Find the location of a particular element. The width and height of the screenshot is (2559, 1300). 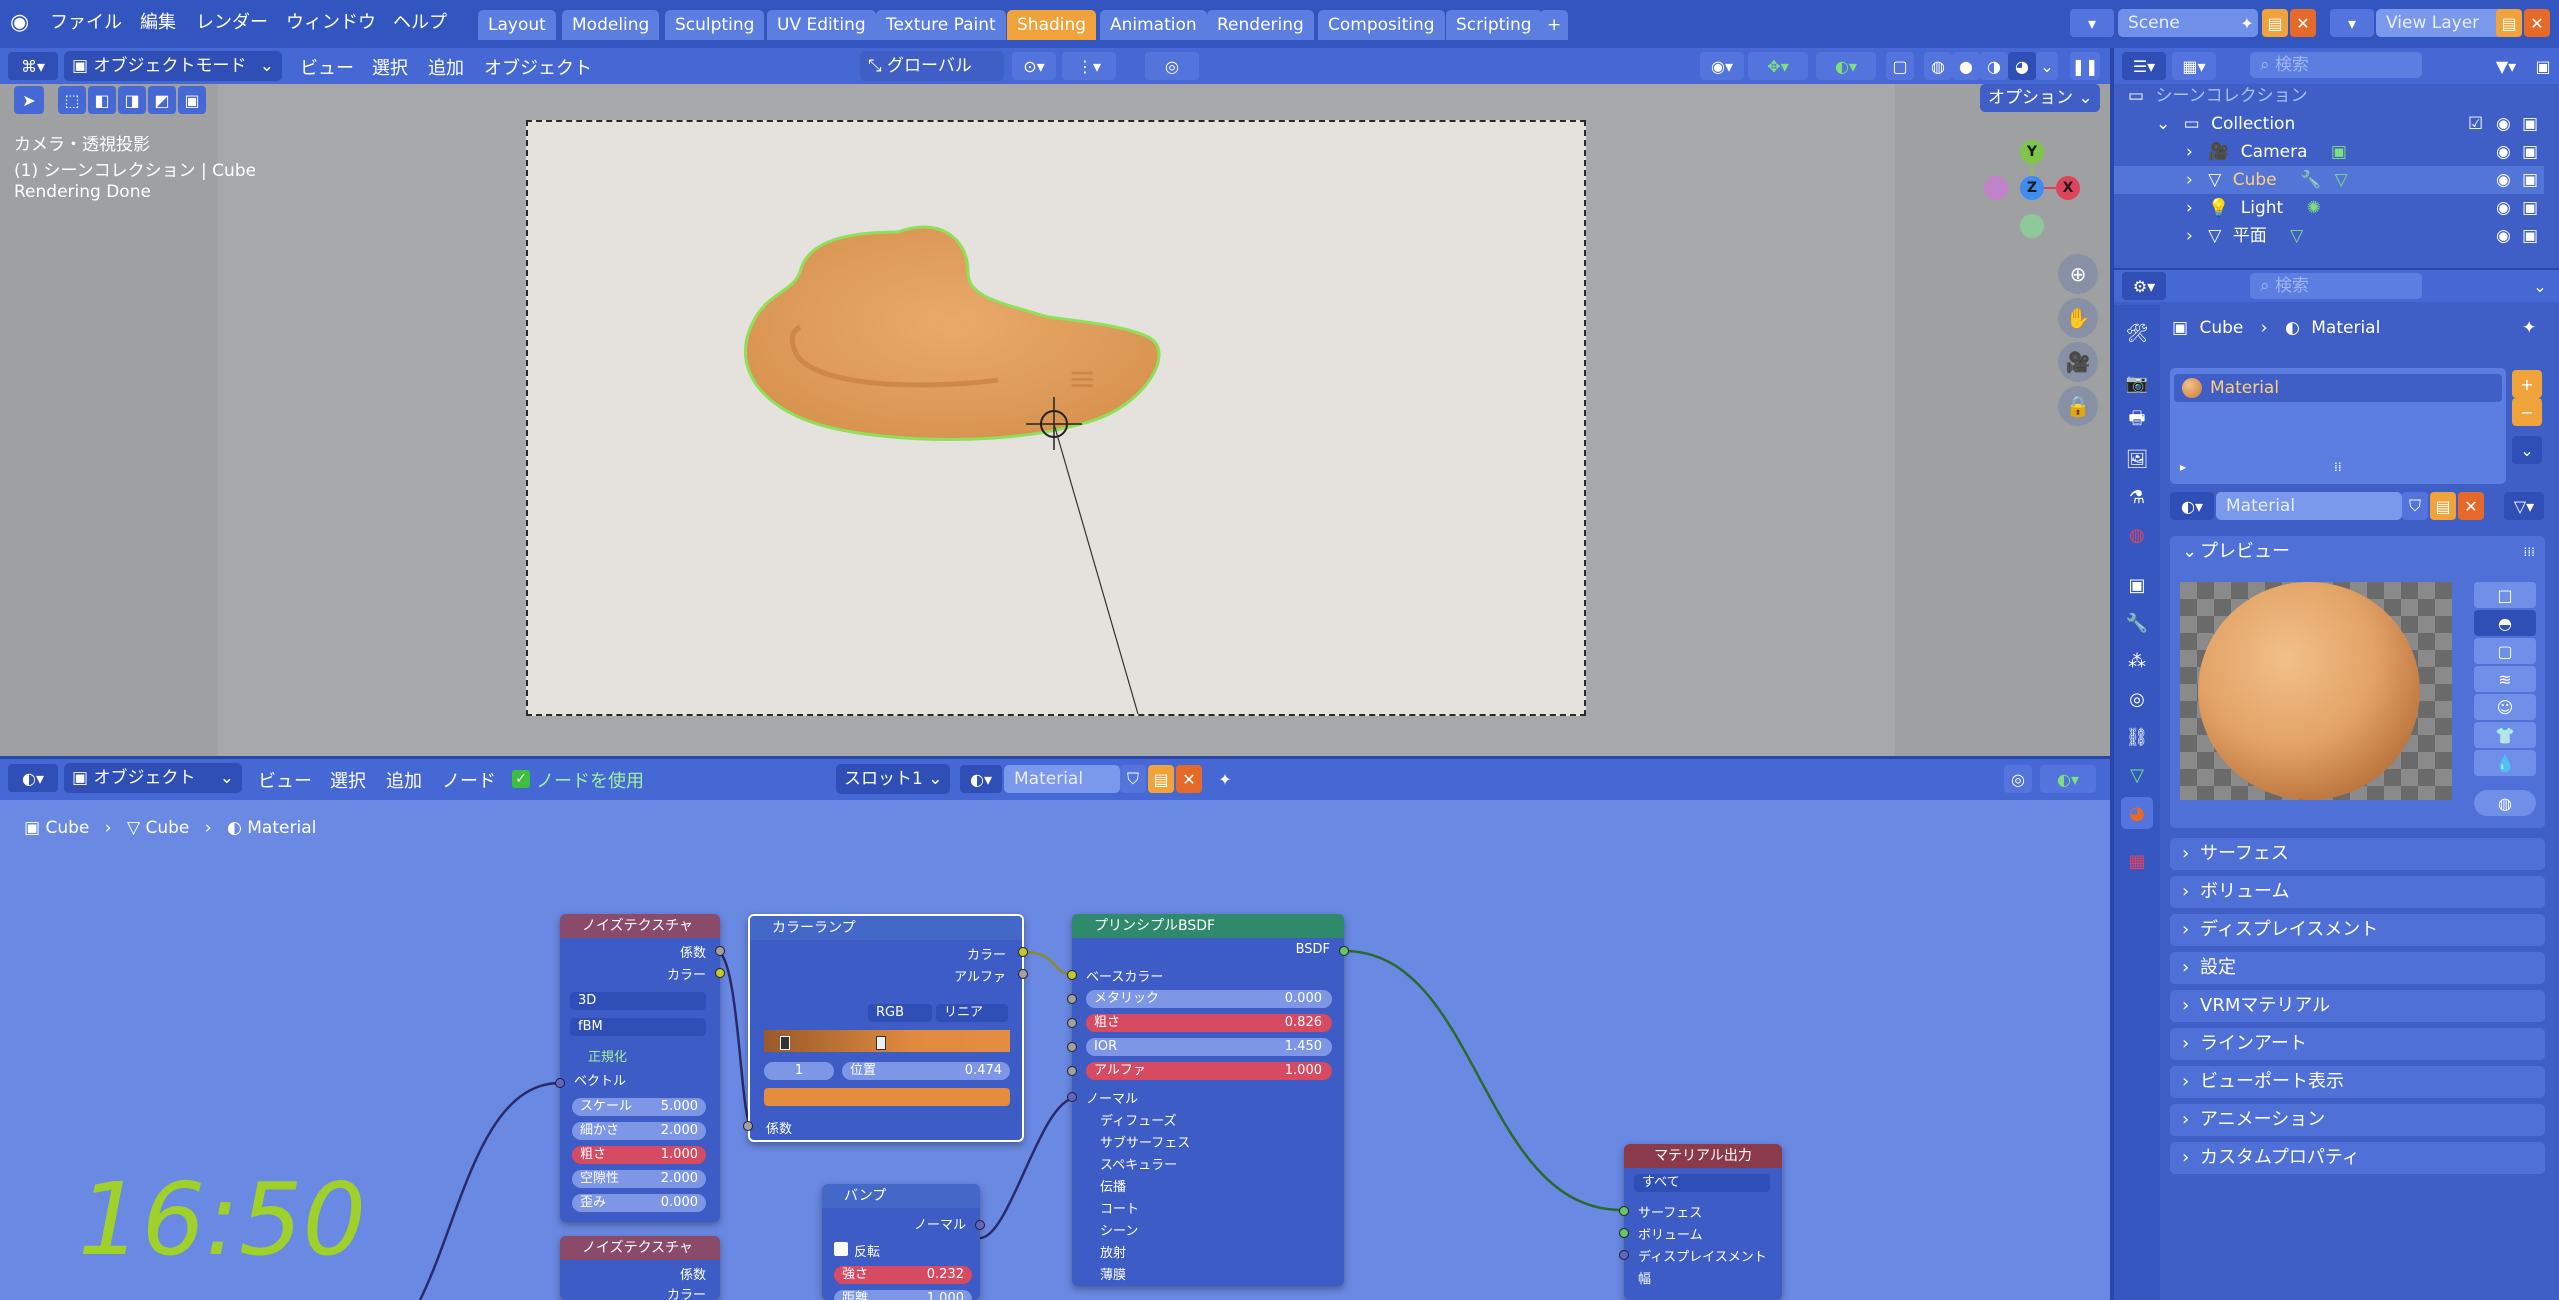

ne-editor-type-icon: ◐▾ is located at coordinates (33, 778).